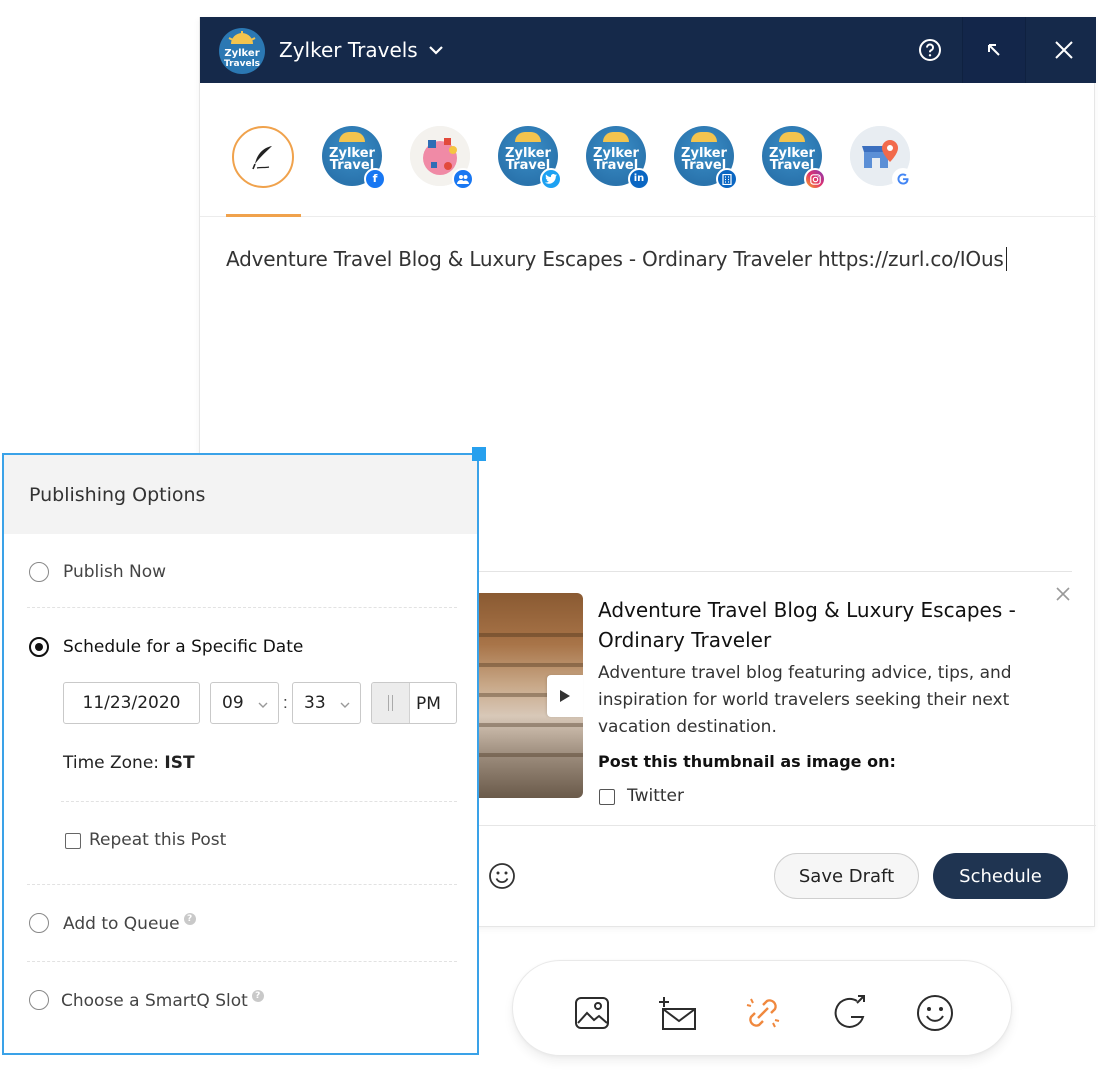 This screenshot has width=1116, height=1087. I want to click on remove-preview-button, so click(1063, 596).